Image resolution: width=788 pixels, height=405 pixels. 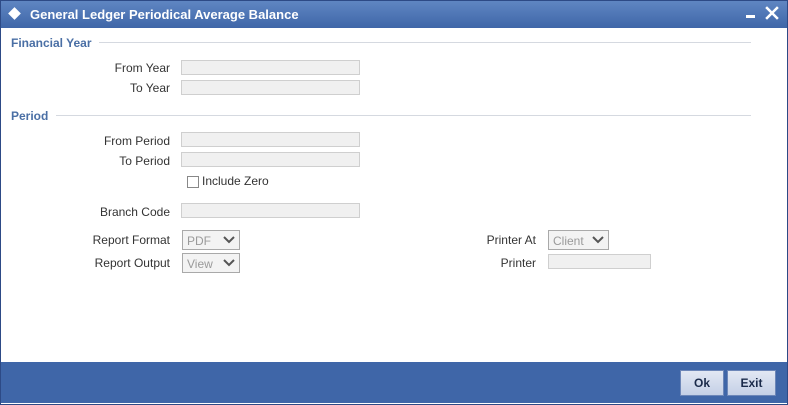 I want to click on from-year-input, so click(x=270, y=67).